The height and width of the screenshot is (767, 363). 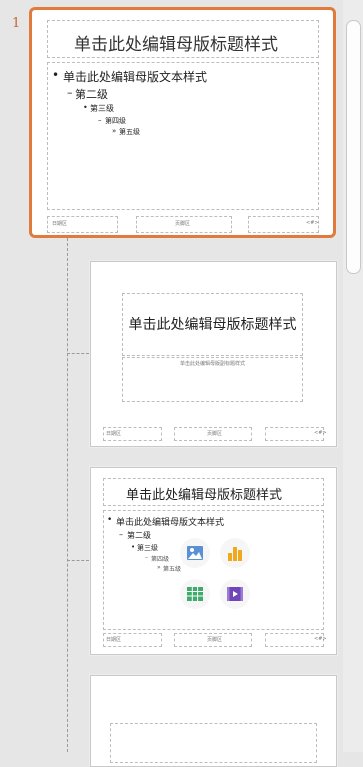 What do you see at coordinates (139, 535) in the screenshot?
I see `layout-body-level-2: 第二级` at bounding box center [139, 535].